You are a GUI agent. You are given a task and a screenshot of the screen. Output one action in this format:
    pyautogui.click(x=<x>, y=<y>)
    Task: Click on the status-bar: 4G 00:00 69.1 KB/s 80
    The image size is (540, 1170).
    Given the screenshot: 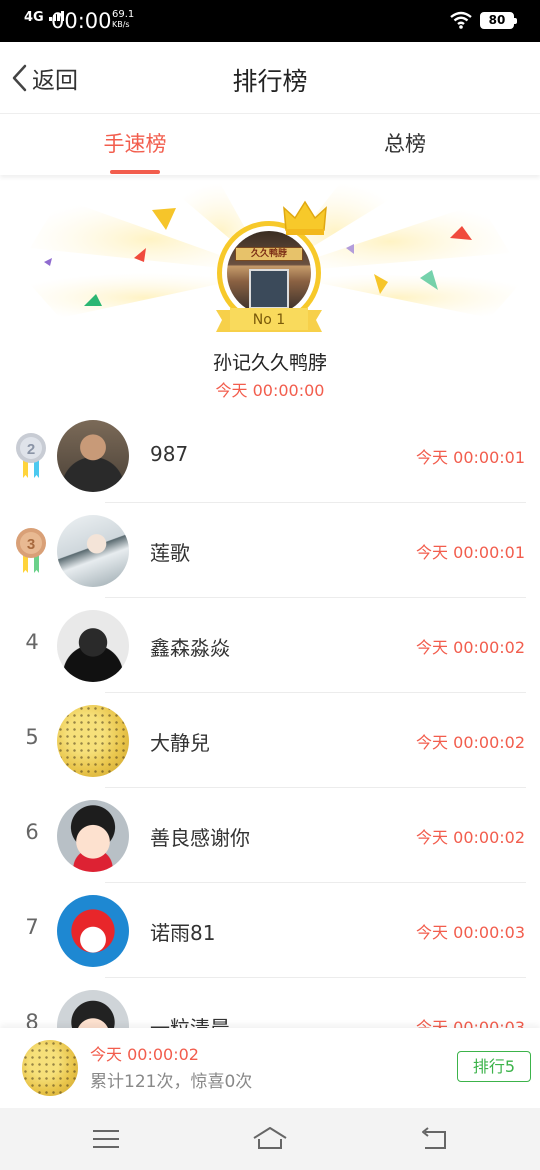 What is the action you would take?
    pyautogui.click(x=270, y=21)
    